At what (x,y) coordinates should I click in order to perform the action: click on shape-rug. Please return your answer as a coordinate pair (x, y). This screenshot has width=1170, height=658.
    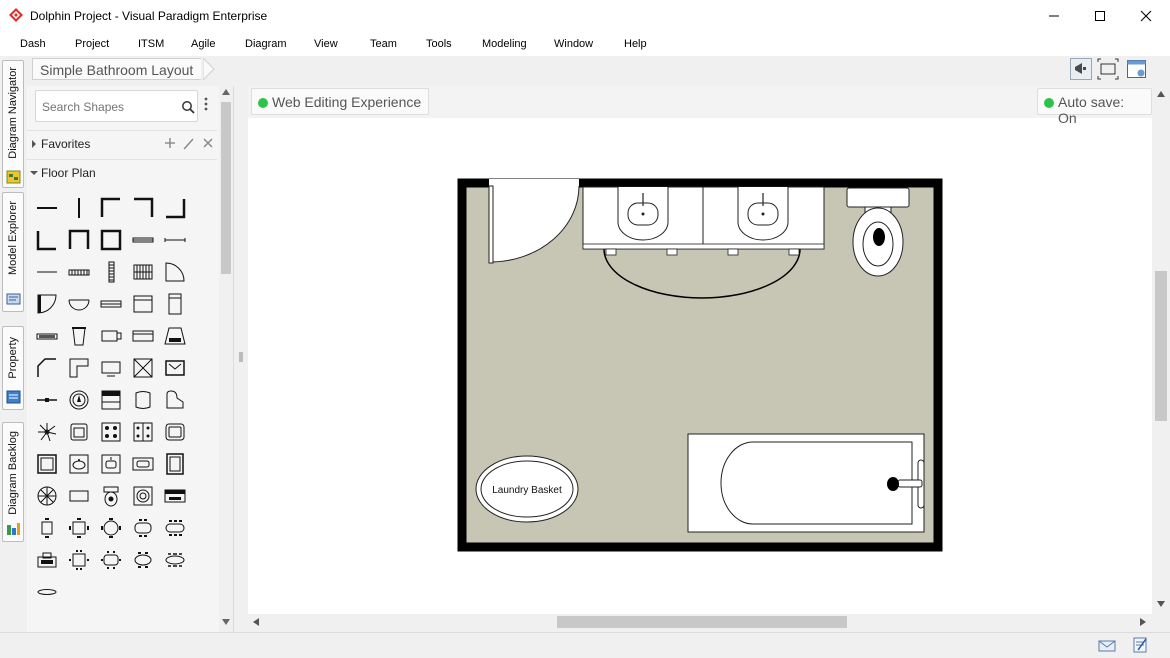
    Looking at the image, I should click on (47, 592).